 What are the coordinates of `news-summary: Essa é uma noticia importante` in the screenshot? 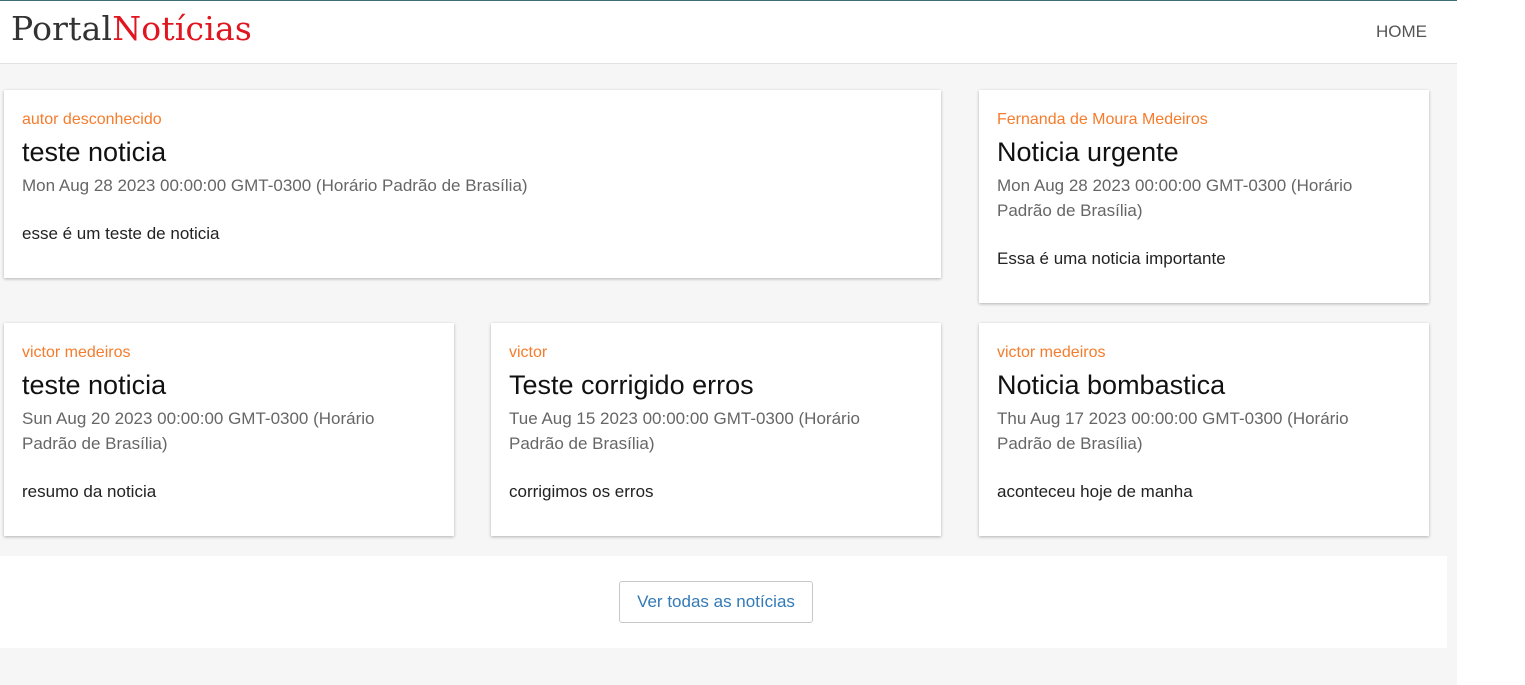 It's located at (1111, 258).